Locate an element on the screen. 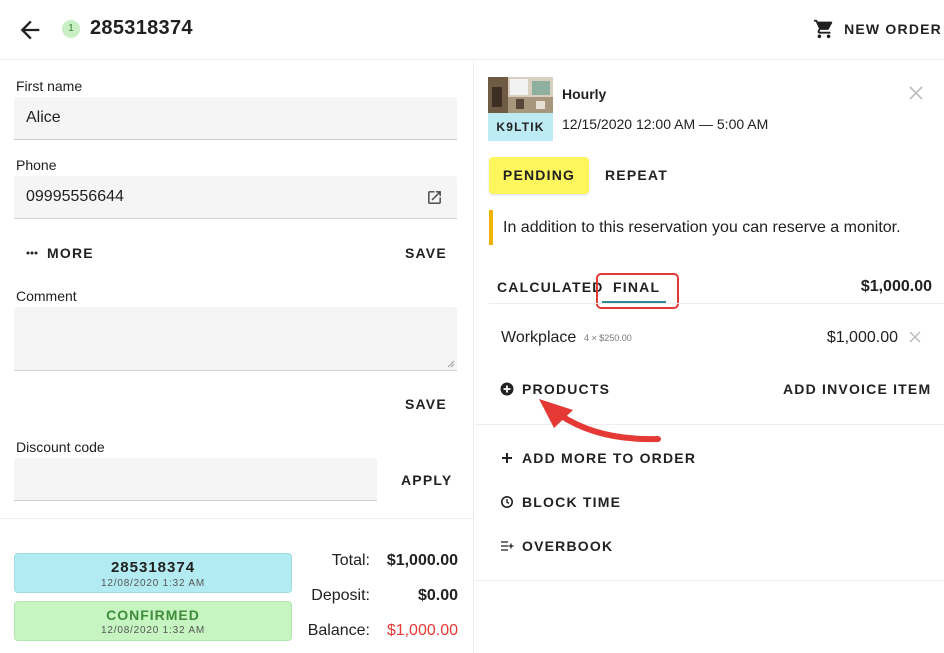 The width and height of the screenshot is (944, 653). new-order-button: NEW ORDER is located at coordinates (877, 29).